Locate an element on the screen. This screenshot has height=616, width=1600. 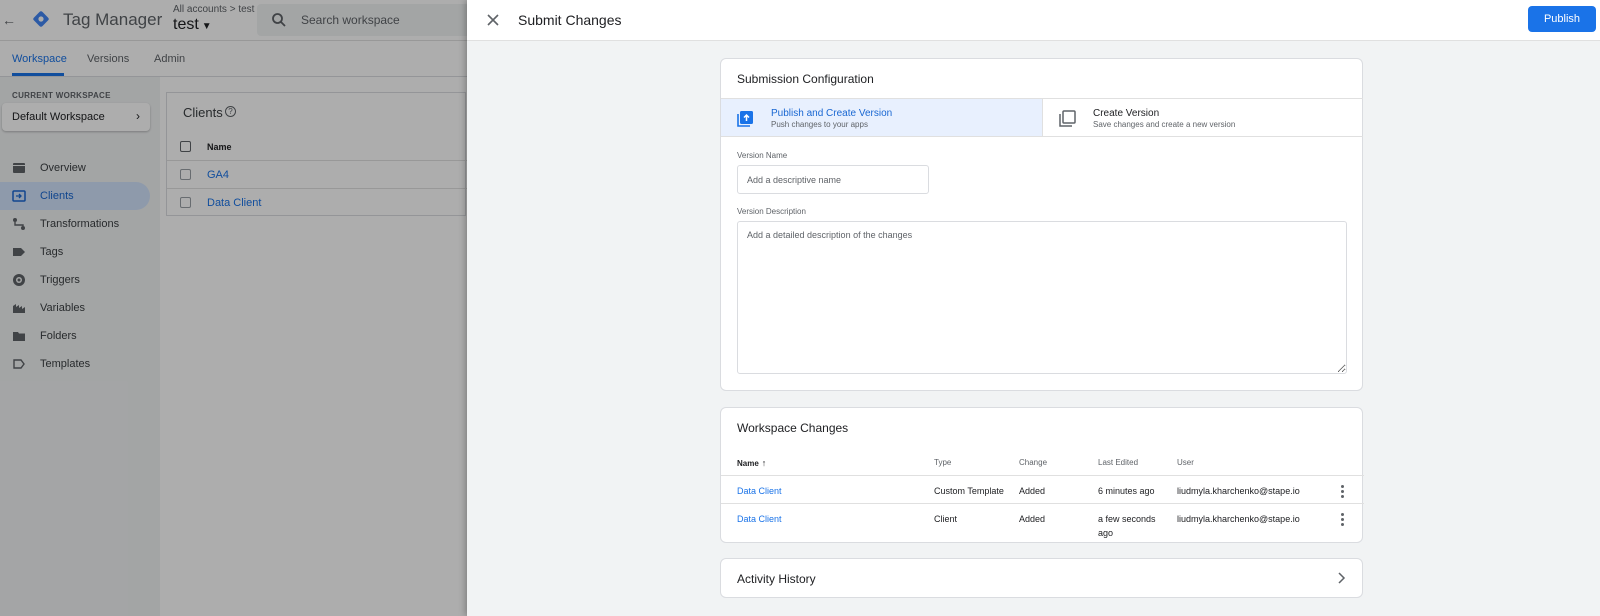
sort-arrow-up-icon: ↑ is located at coordinates (764, 463).